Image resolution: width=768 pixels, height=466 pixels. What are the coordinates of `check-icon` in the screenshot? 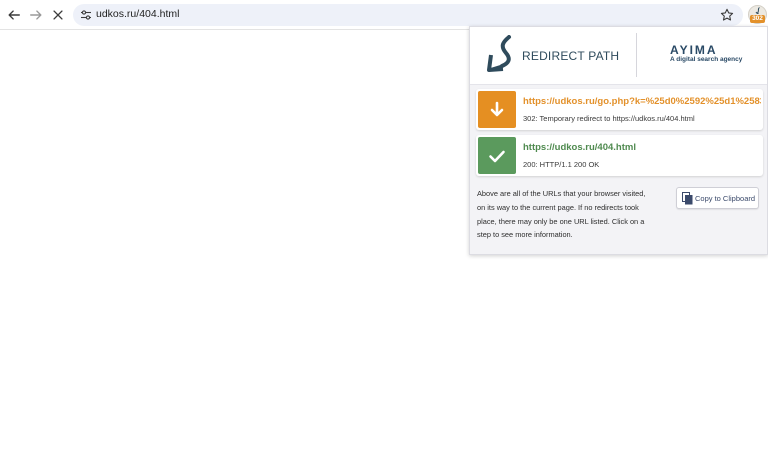 It's located at (497, 156).